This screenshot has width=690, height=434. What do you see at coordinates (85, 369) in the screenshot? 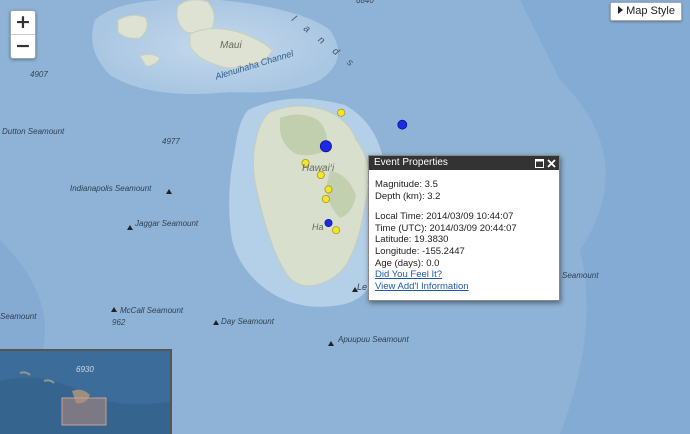
I see `depth-label-6930: 6930` at bounding box center [85, 369].